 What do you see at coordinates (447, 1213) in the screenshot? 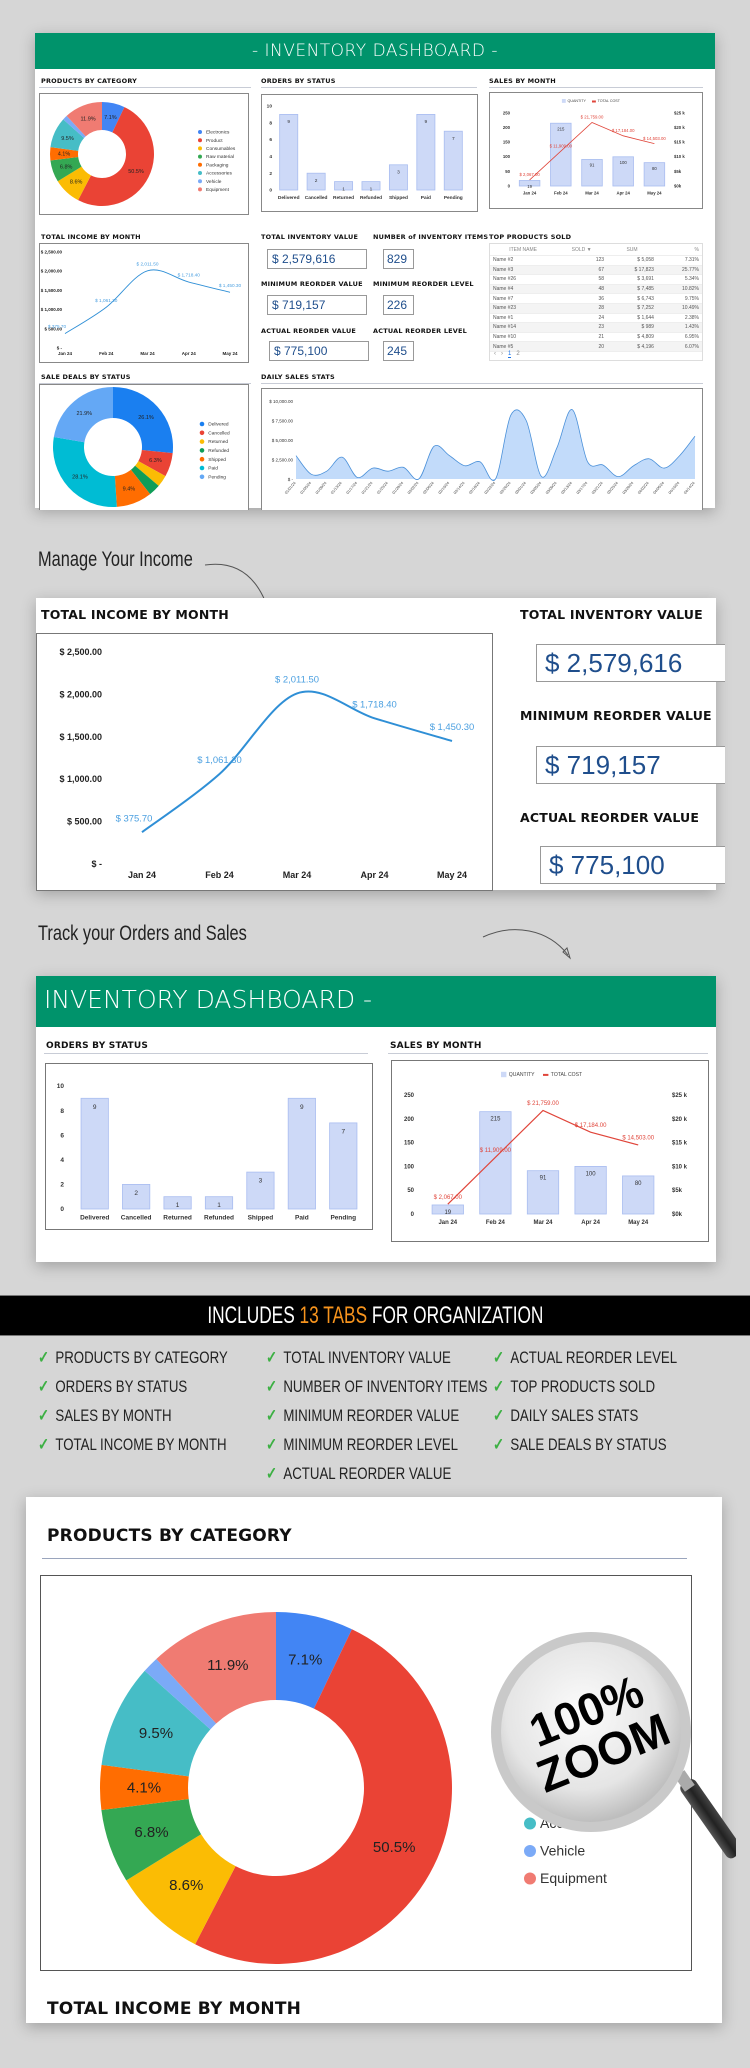
I see `quantity-label: 19` at bounding box center [447, 1213].